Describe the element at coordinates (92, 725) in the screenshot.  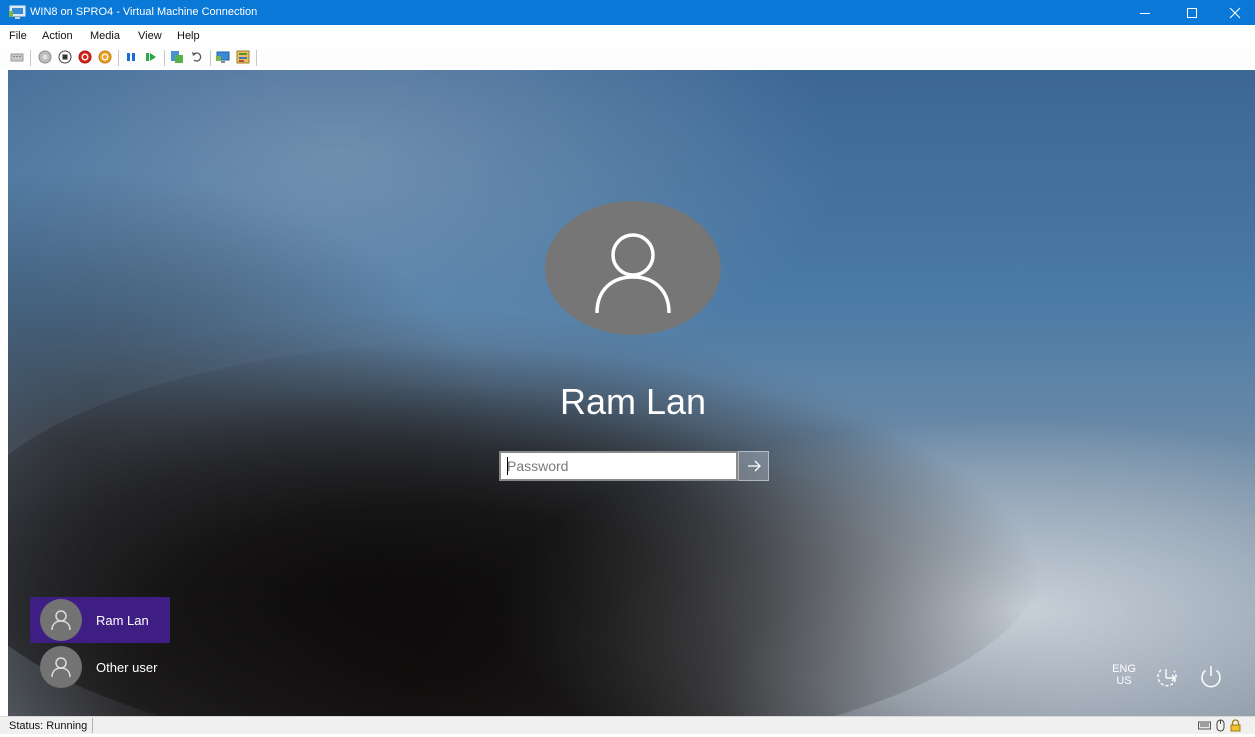
I see `status-separator` at that location.